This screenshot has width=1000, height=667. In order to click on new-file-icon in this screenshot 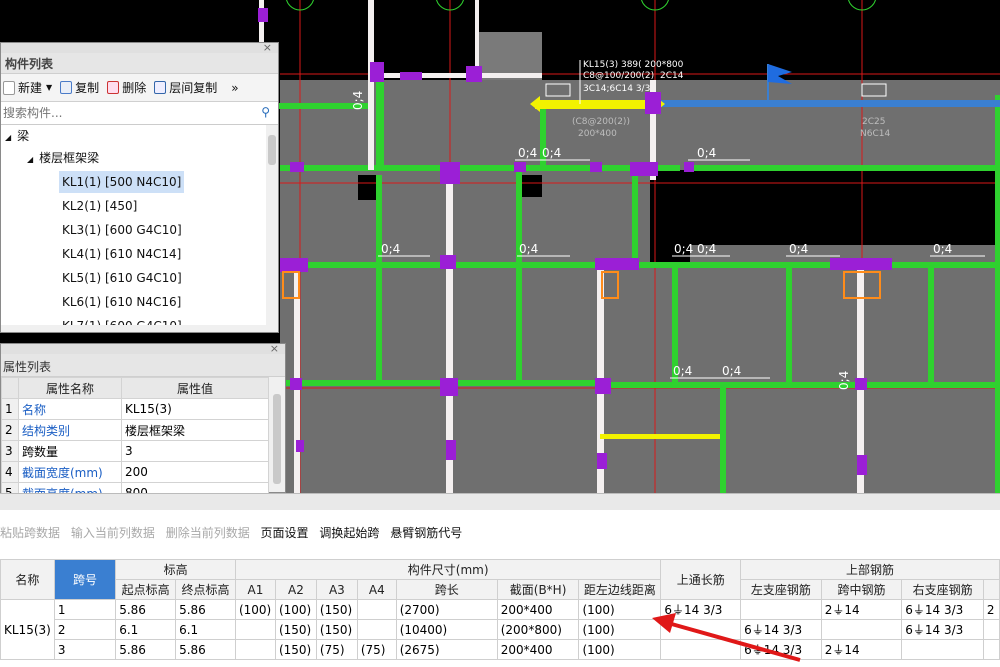, I will do `click(9, 87)`.